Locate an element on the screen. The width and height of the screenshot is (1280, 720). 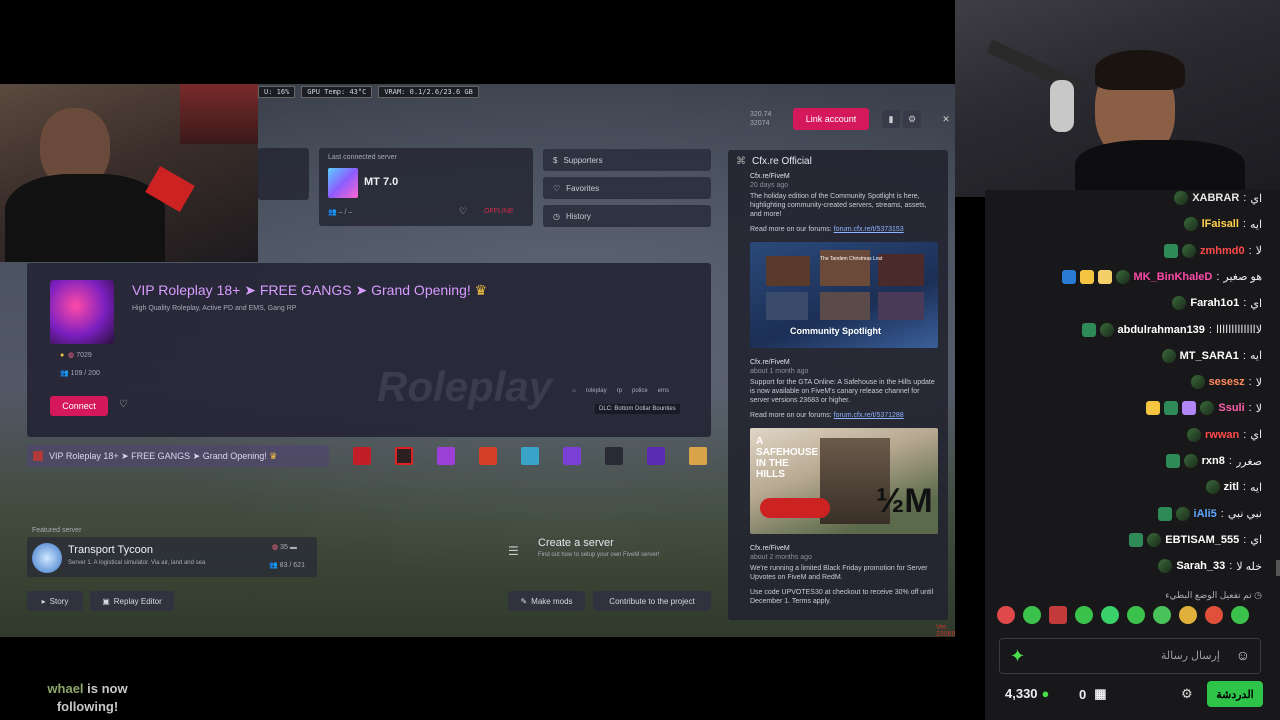
chat-username: lFaisall is located at coordinates (1220, 224).